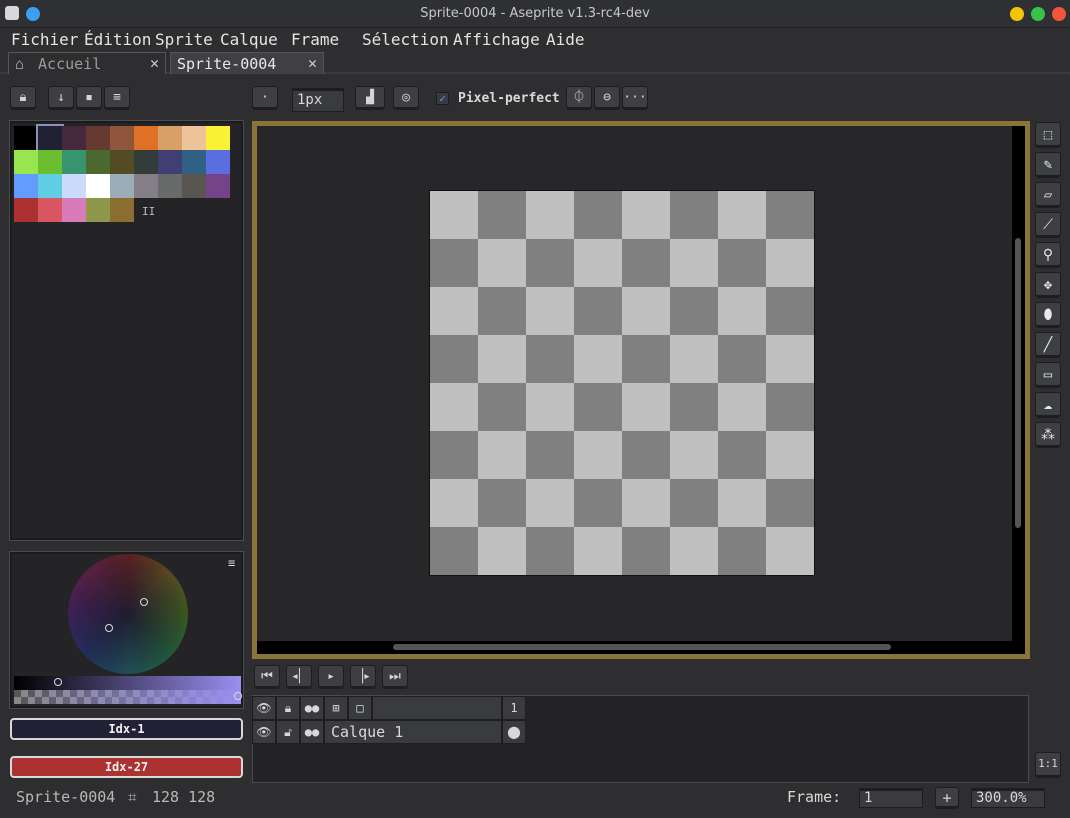 This screenshot has height=818, width=1070. What do you see at coordinates (127, 683) in the screenshot?
I see `value-slider` at bounding box center [127, 683].